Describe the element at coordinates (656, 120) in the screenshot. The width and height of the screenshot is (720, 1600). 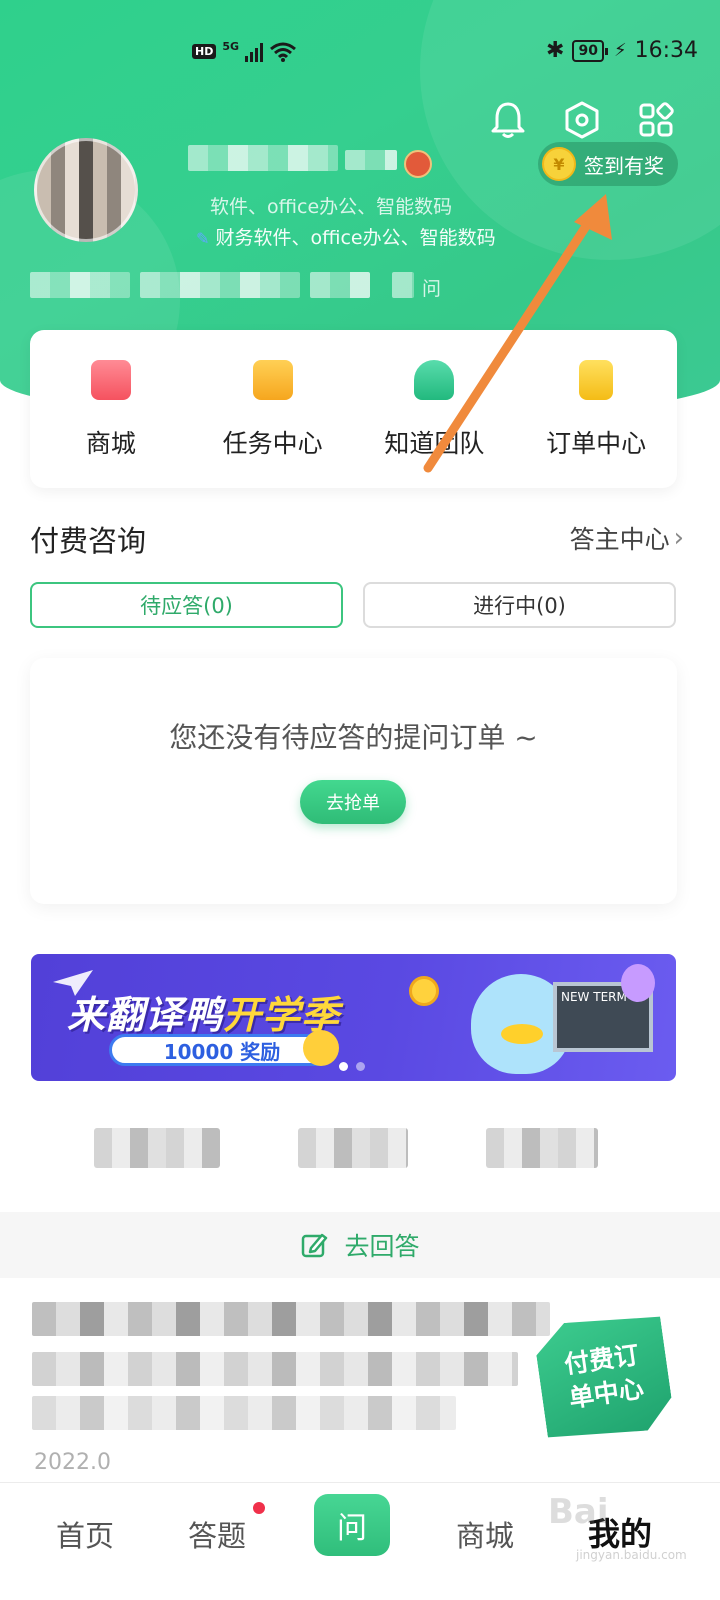
I see `apps-grid-icon` at that location.